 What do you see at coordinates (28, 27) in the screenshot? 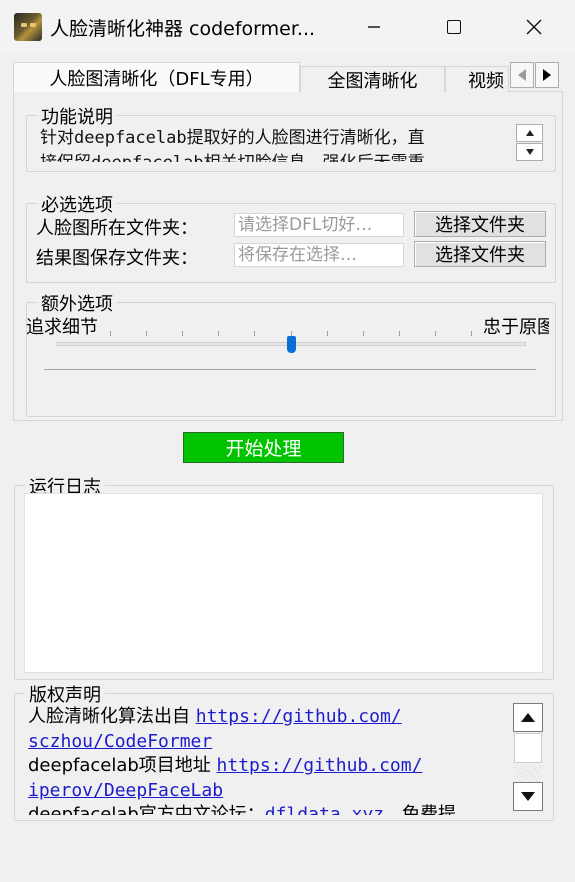
I see `app-portrait-icon` at bounding box center [28, 27].